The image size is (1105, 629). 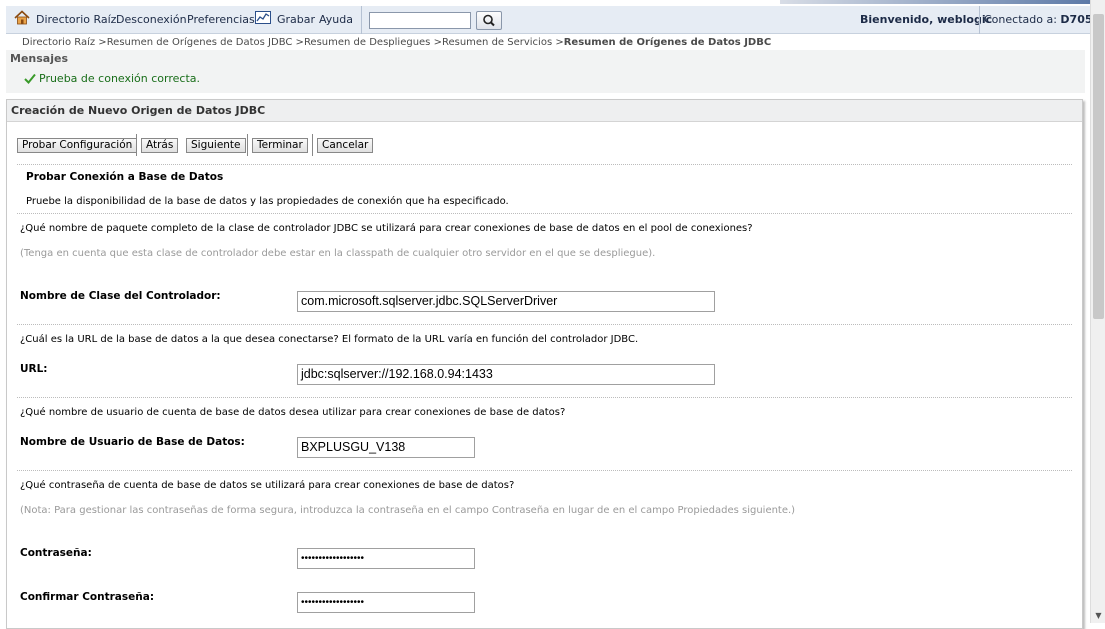 What do you see at coordinates (120, 78) in the screenshot?
I see `success-message-text: Prueba de conexión correcta.` at bounding box center [120, 78].